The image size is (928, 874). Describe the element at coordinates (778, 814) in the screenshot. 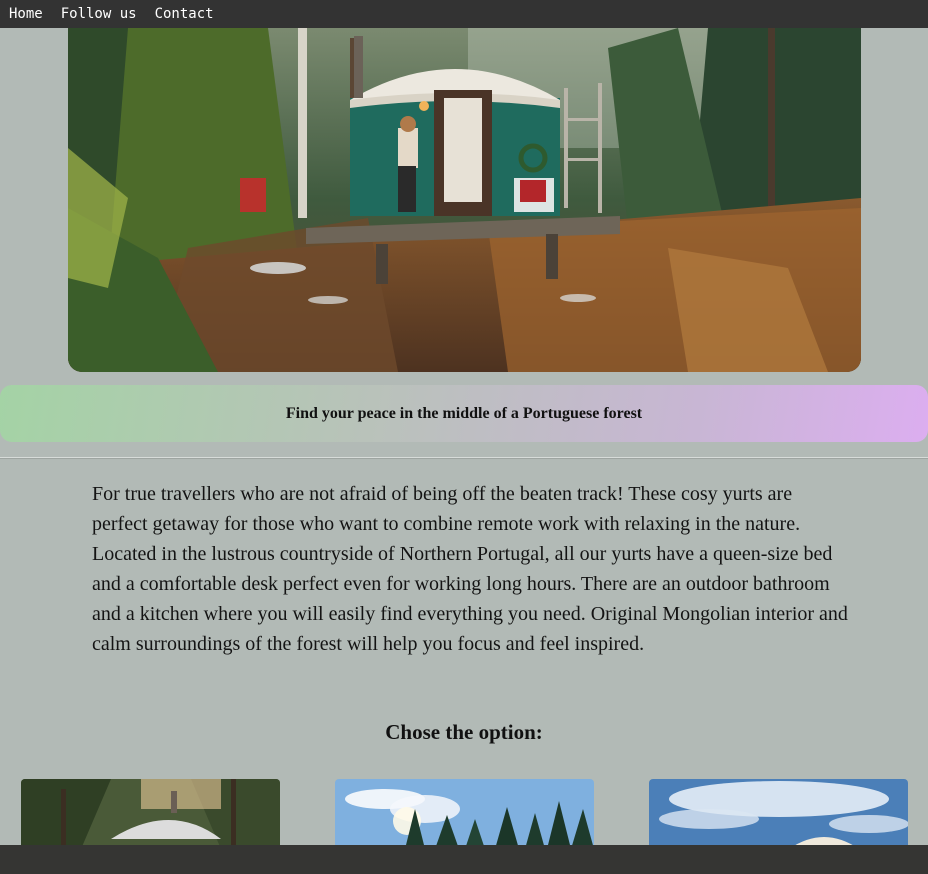

I see `option-card-yurt-sky` at that location.